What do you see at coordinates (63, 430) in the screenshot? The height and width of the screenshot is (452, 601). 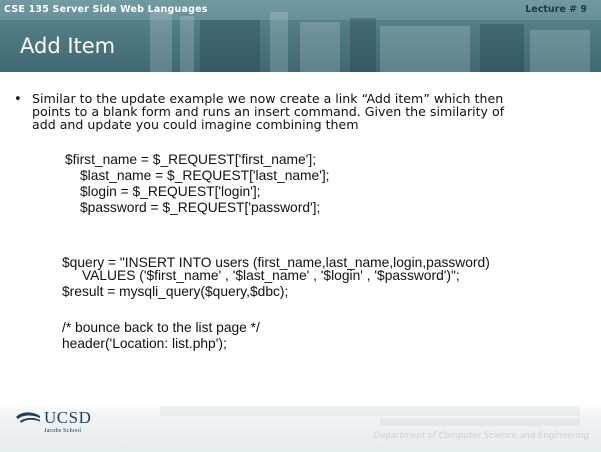 I see `logo-subtitle: Jacobs School` at bounding box center [63, 430].